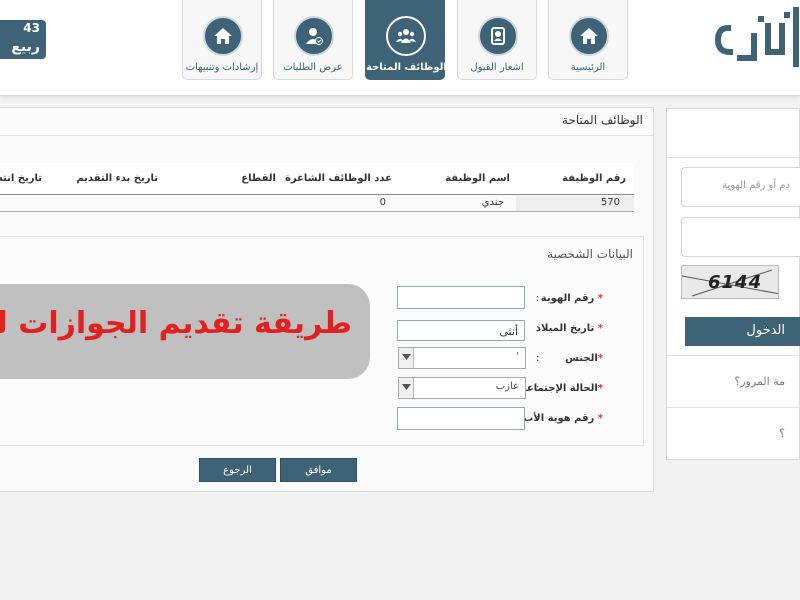 This screenshot has height=600, width=800. Describe the element at coordinates (508, 331) in the screenshot. I see `birth-date-value: أنثى` at that location.